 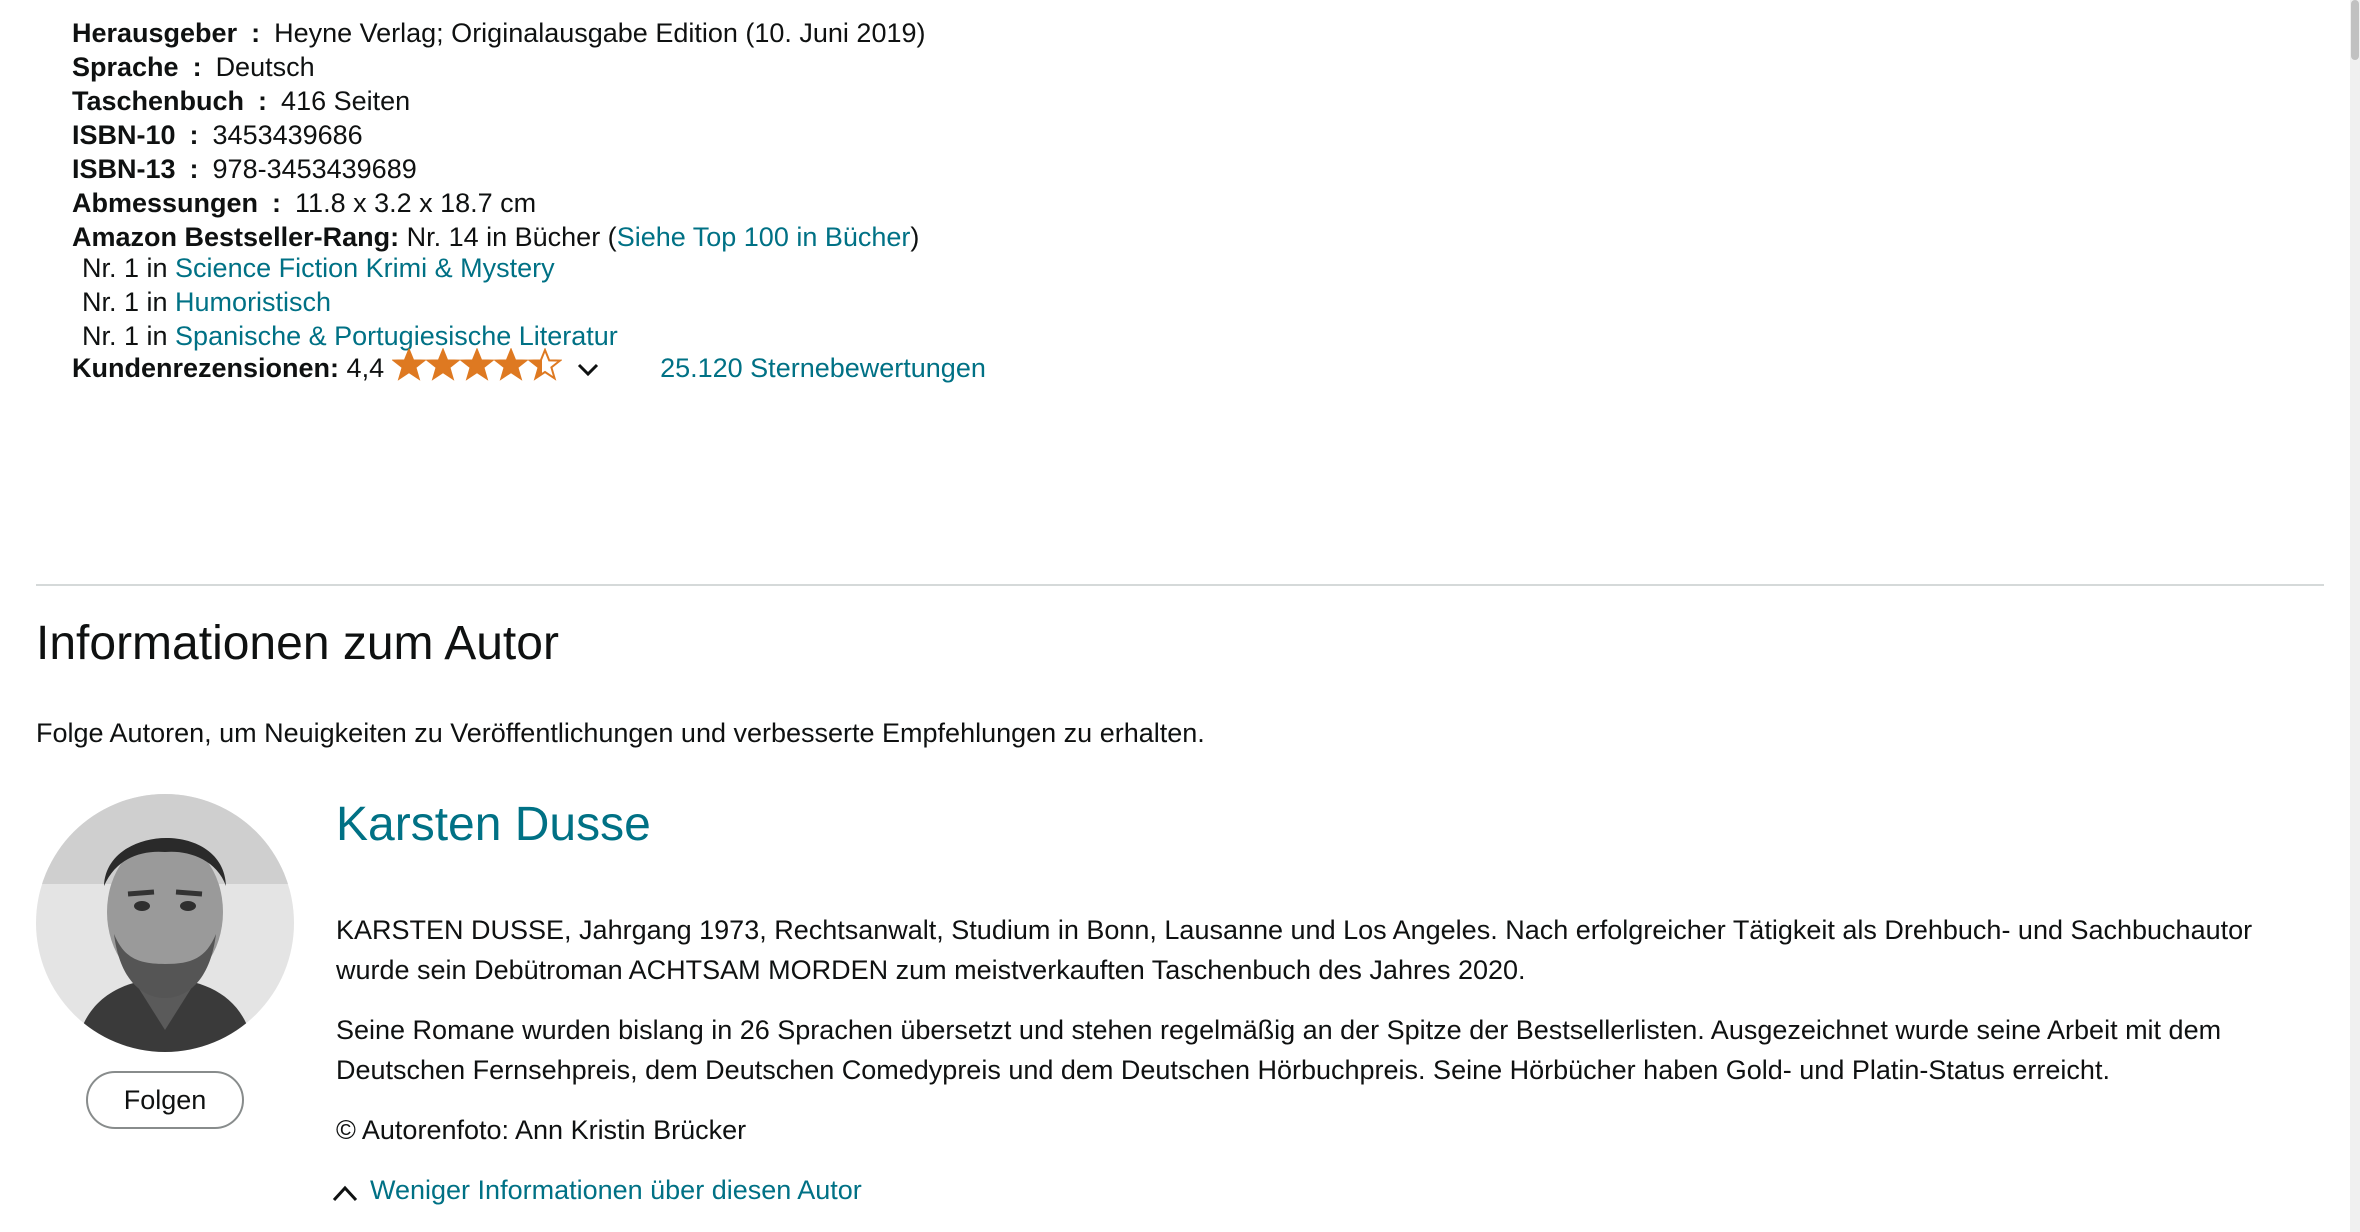 I want to click on author-avatar, so click(x=165, y=923).